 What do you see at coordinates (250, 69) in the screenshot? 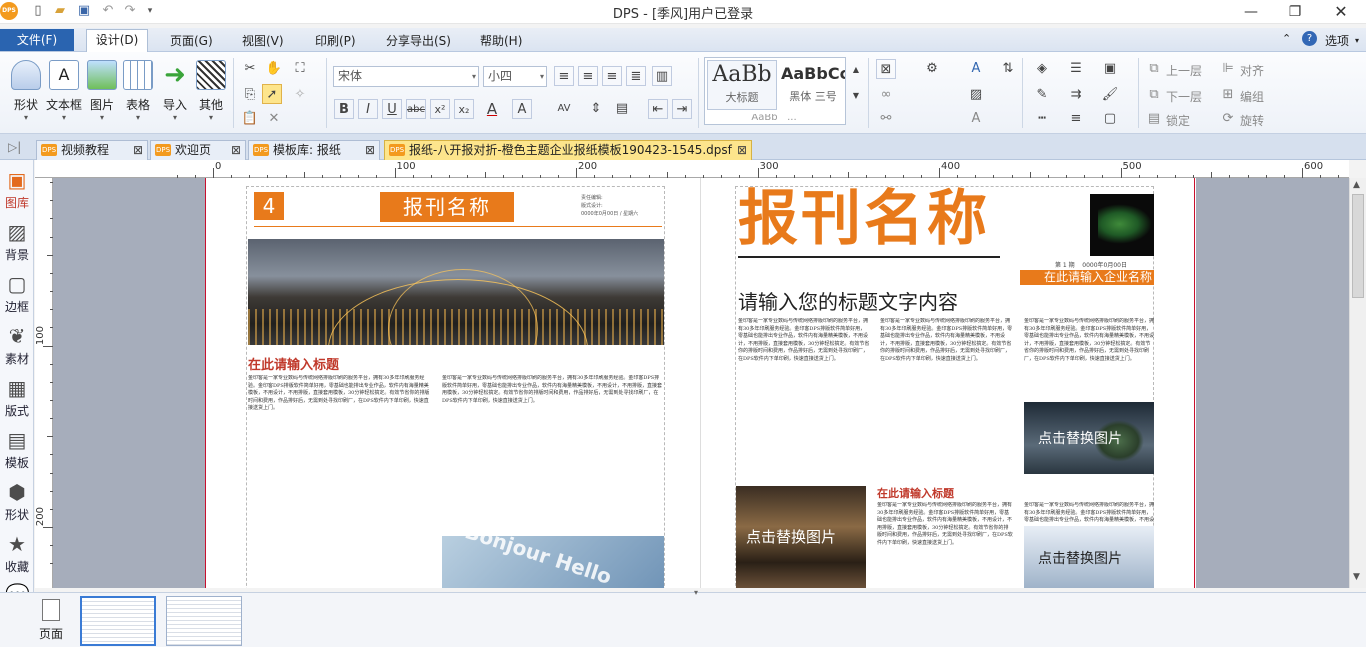
I see `cut-icon: ✂` at bounding box center [250, 69].